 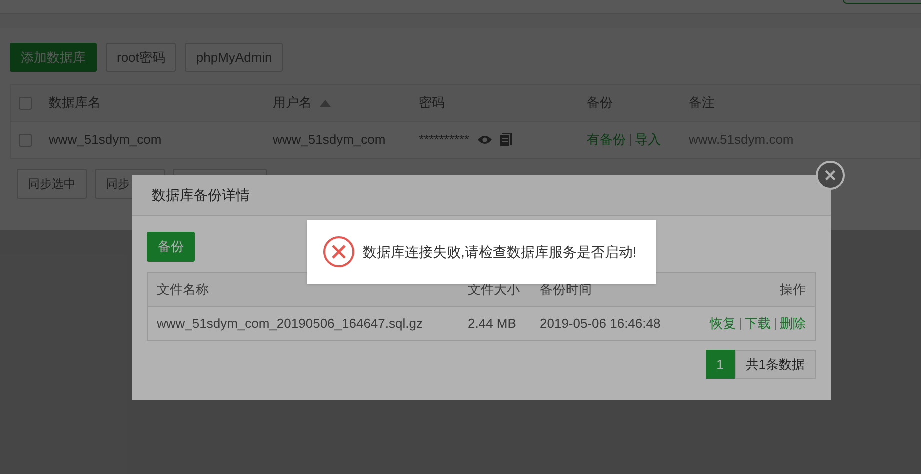 What do you see at coordinates (432, 103) in the screenshot?
I see `column-header: 密码` at bounding box center [432, 103].